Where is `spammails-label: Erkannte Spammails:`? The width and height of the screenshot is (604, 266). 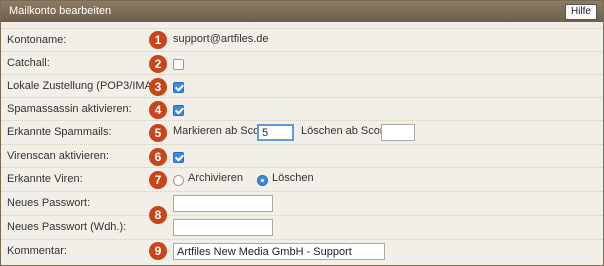
spammails-label: Erkannte Spammails: is located at coordinates (59, 132).